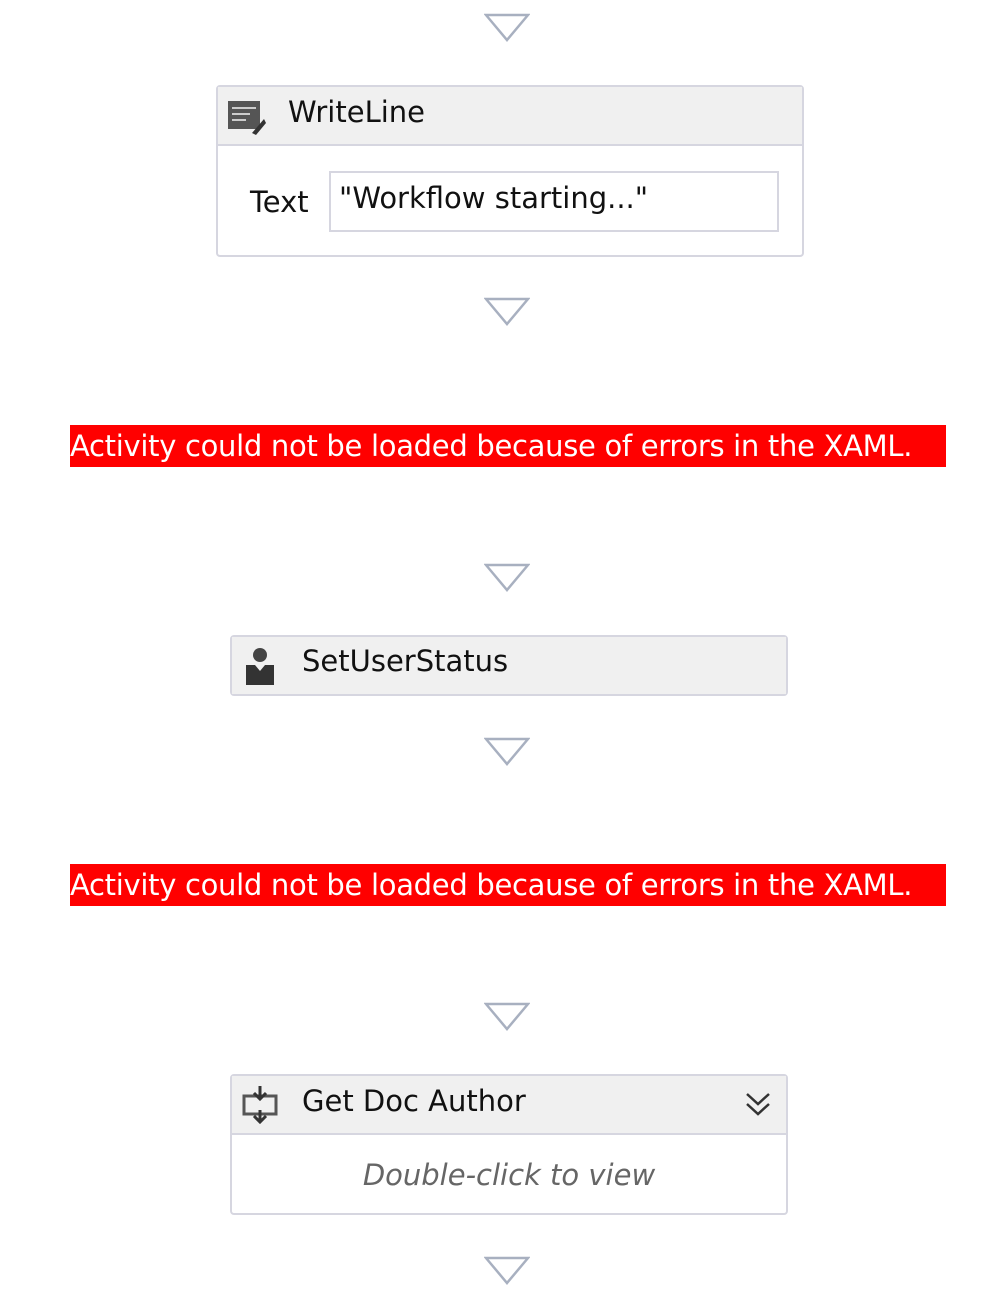  Describe the element at coordinates (554, 201) in the screenshot. I see `text-input: "Workflow starting..."` at that location.